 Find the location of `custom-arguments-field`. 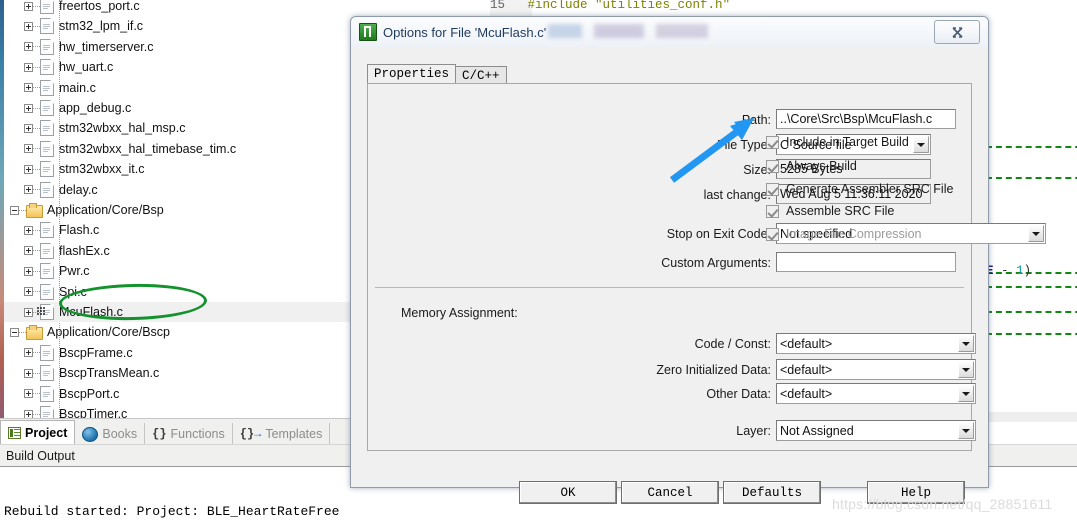

custom-arguments-field is located at coordinates (866, 262).